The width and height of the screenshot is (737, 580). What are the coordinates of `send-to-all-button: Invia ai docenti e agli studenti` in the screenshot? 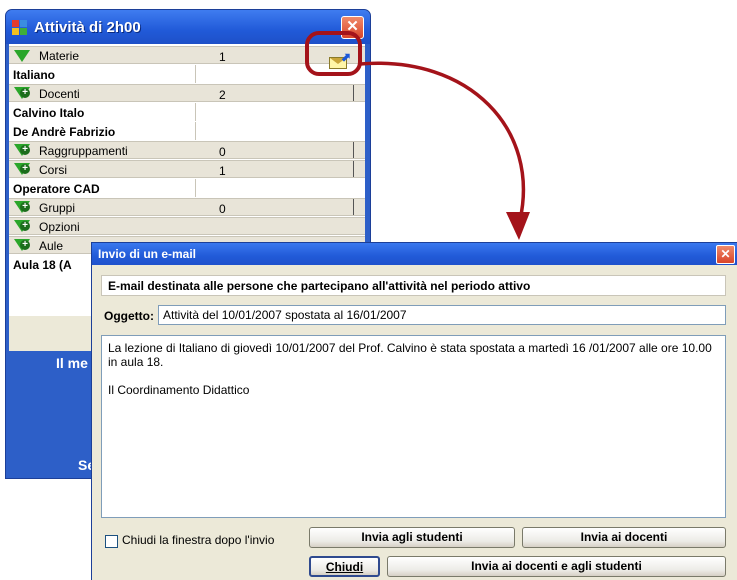 It's located at (556, 566).